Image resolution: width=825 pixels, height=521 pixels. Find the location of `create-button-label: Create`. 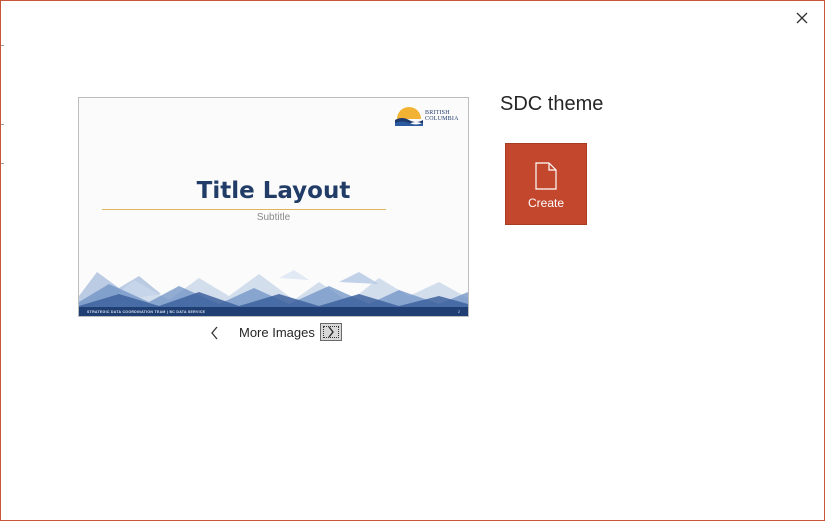

create-button-label: Create is located at coordinates (546, 203).